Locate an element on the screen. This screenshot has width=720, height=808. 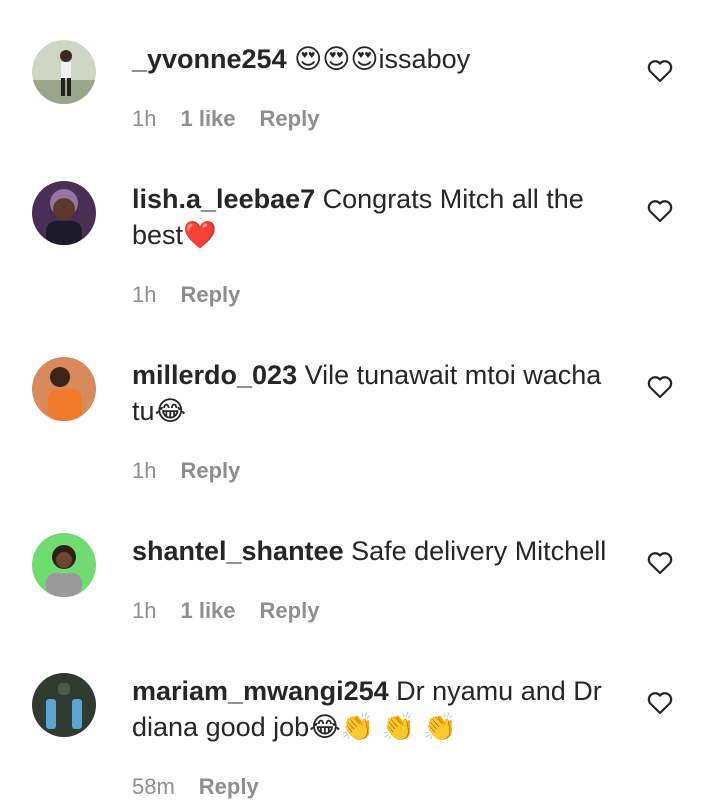
comment-meta: 58m Reply is located at coordinates (195, 787).